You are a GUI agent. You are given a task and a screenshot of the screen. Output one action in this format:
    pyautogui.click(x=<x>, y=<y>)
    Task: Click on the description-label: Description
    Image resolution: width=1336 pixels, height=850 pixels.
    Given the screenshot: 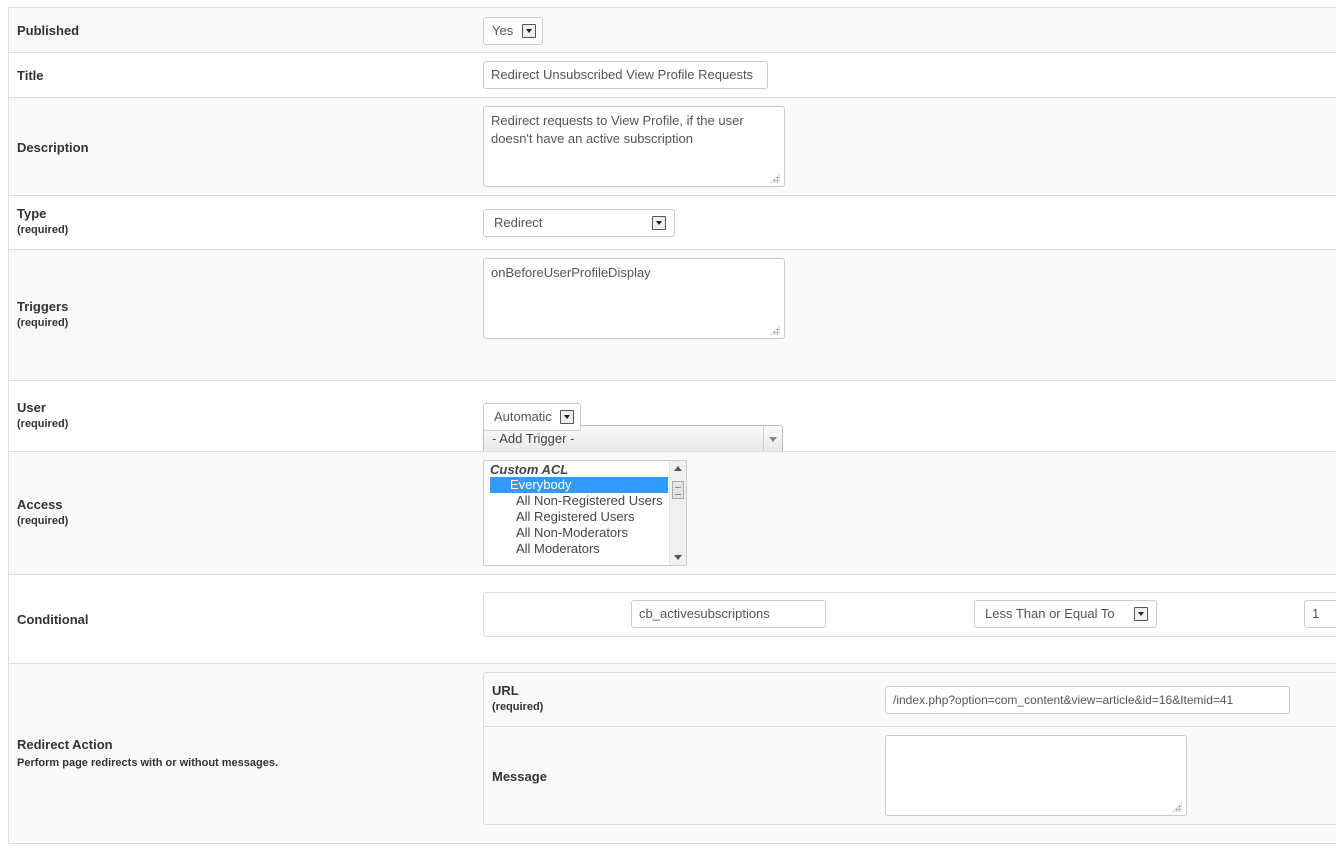 What is the action you would take?
    pyautogui.click(x=53, y=147)
    